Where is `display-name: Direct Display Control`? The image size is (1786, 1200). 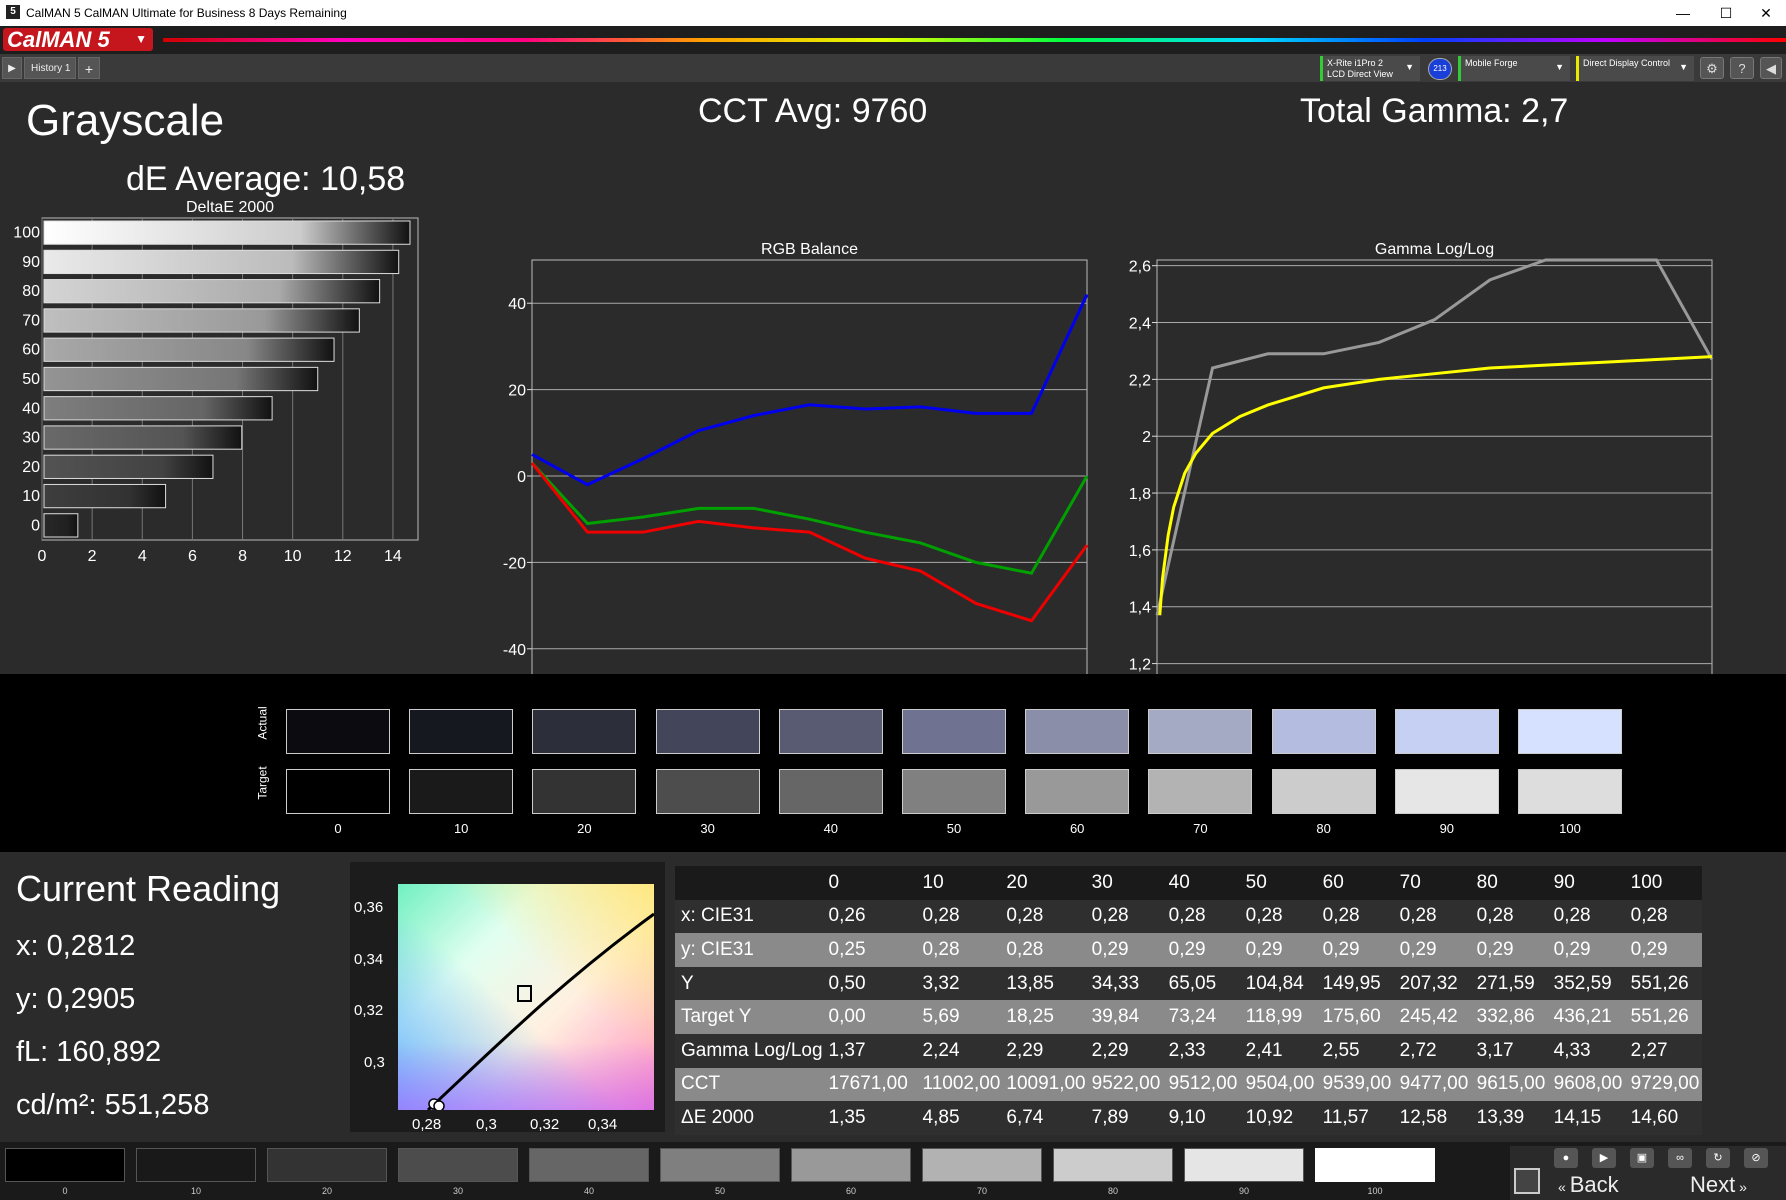
display-name: Direct Display Control is located at coordinates (1627, 63).